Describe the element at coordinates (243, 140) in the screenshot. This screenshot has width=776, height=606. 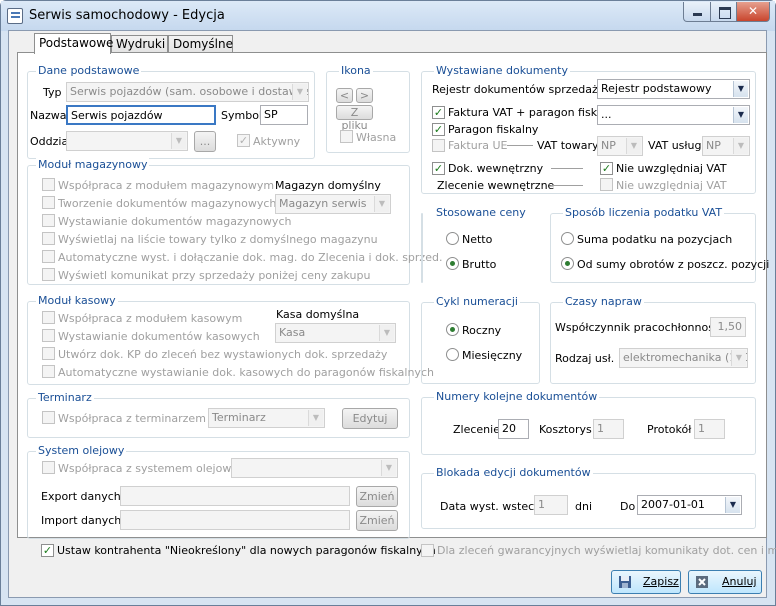
I see `aktywny-checkbox: ✓` at that location.